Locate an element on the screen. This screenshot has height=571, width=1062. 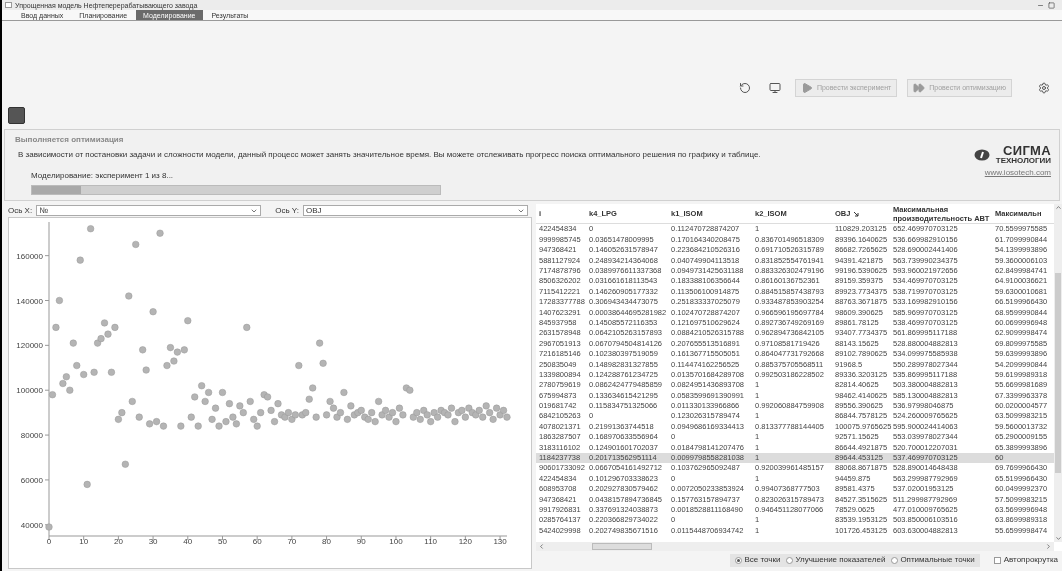
x-tick-label: 50 is located at coordinates (222, 540).